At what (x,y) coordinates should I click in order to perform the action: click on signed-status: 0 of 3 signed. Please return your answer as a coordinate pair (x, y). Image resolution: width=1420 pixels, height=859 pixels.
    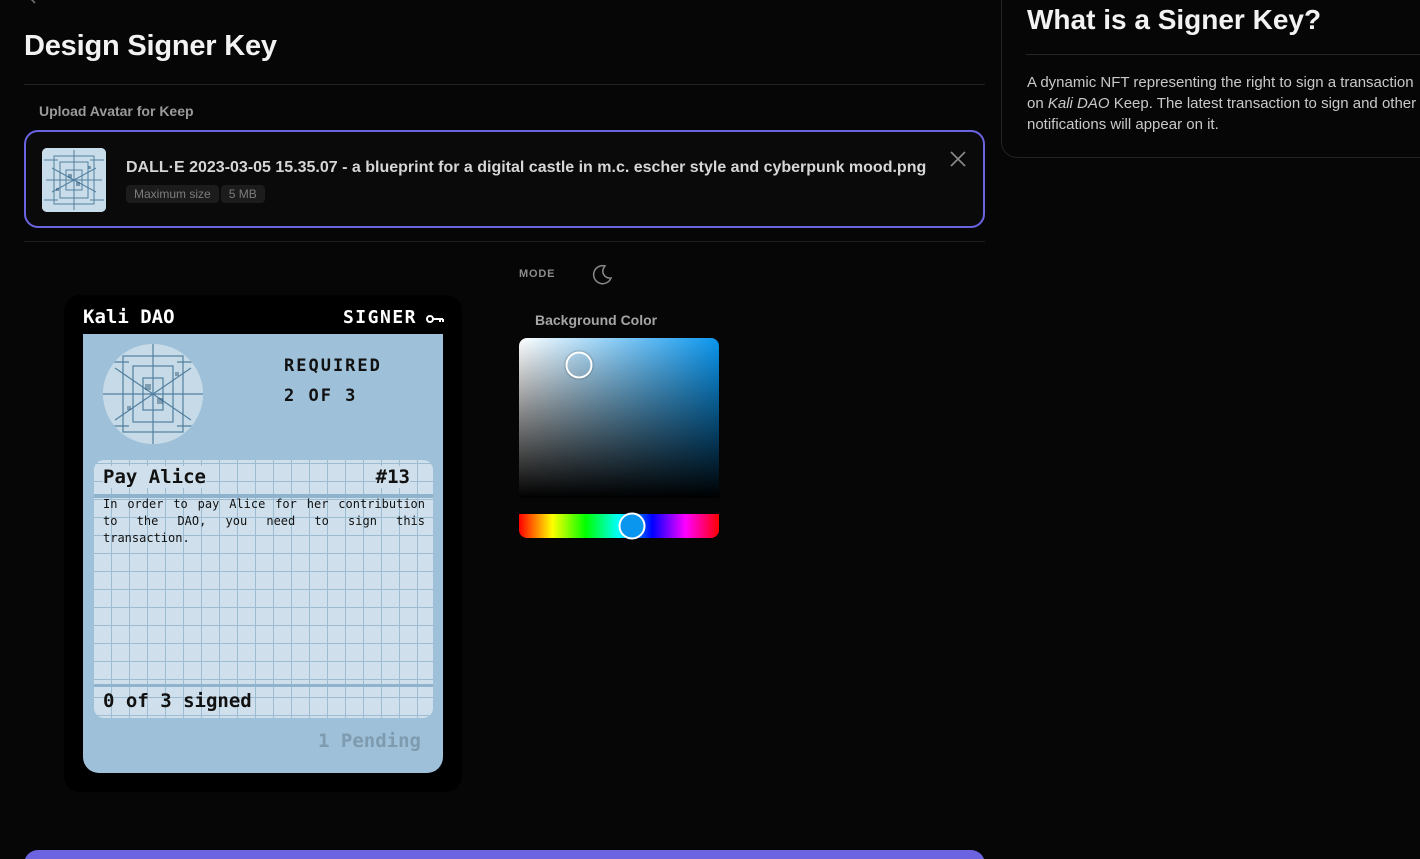
    Looking at the image, I should click on (177, 701).